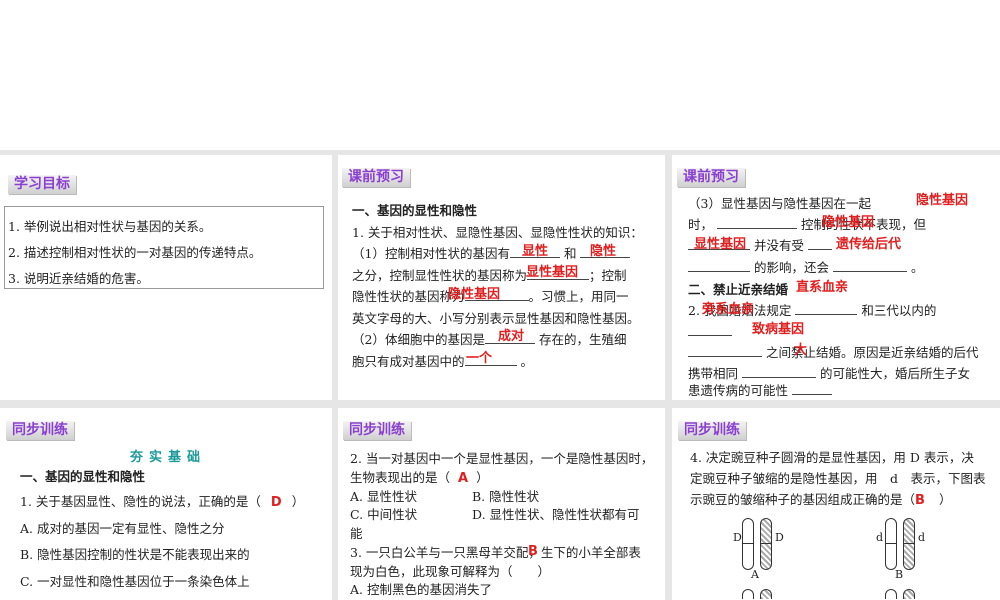 This screenshot has height=600, width=1000. I want to click on question: 3. 一只白公羊与一只黑母羊交配，生下的小羊全部表, so click(495, 552).